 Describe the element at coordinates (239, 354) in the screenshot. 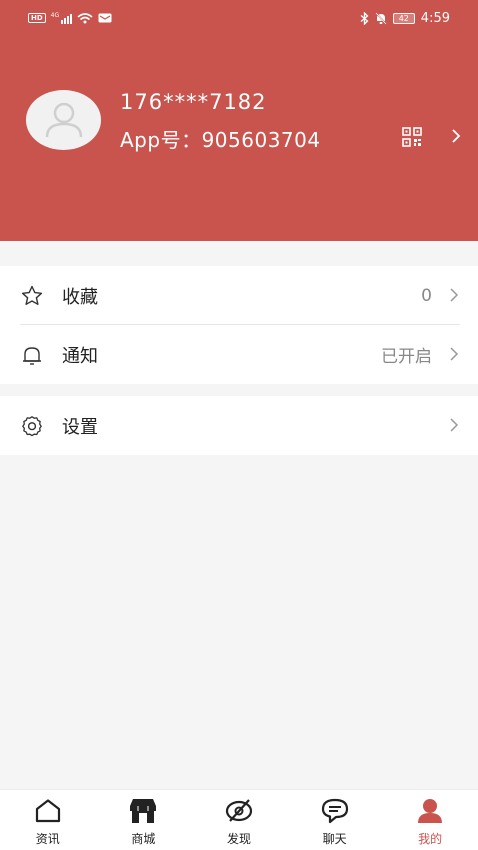

I see `notifications-row: 通知 已开启` at that location.